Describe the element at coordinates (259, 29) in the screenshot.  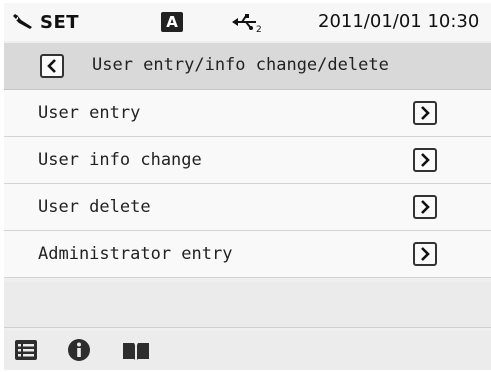
I see `svg-text: 2` at that location.